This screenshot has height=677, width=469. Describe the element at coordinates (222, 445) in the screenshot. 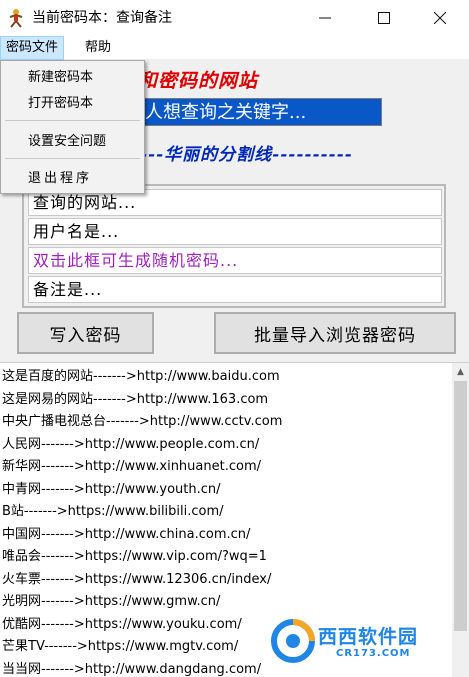

I see `list-item: 人民网------->http://www.people.com.cn/` at that location.